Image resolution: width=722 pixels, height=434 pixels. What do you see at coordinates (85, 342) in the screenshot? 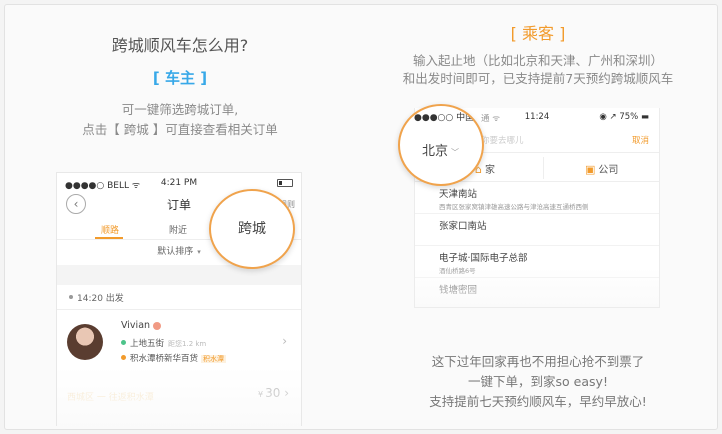
I see `avatar` at bounding box center [85, 342].